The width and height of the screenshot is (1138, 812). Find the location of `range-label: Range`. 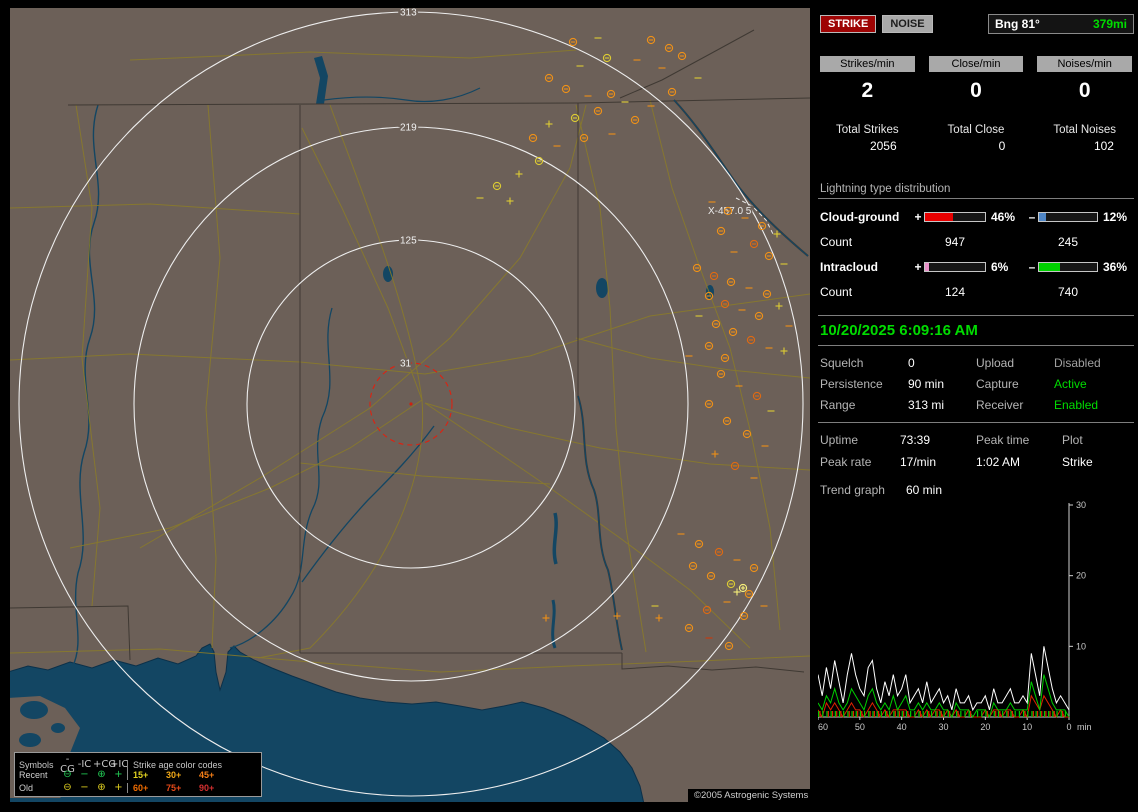

range-label: Range is located at coordinates (838, 405).